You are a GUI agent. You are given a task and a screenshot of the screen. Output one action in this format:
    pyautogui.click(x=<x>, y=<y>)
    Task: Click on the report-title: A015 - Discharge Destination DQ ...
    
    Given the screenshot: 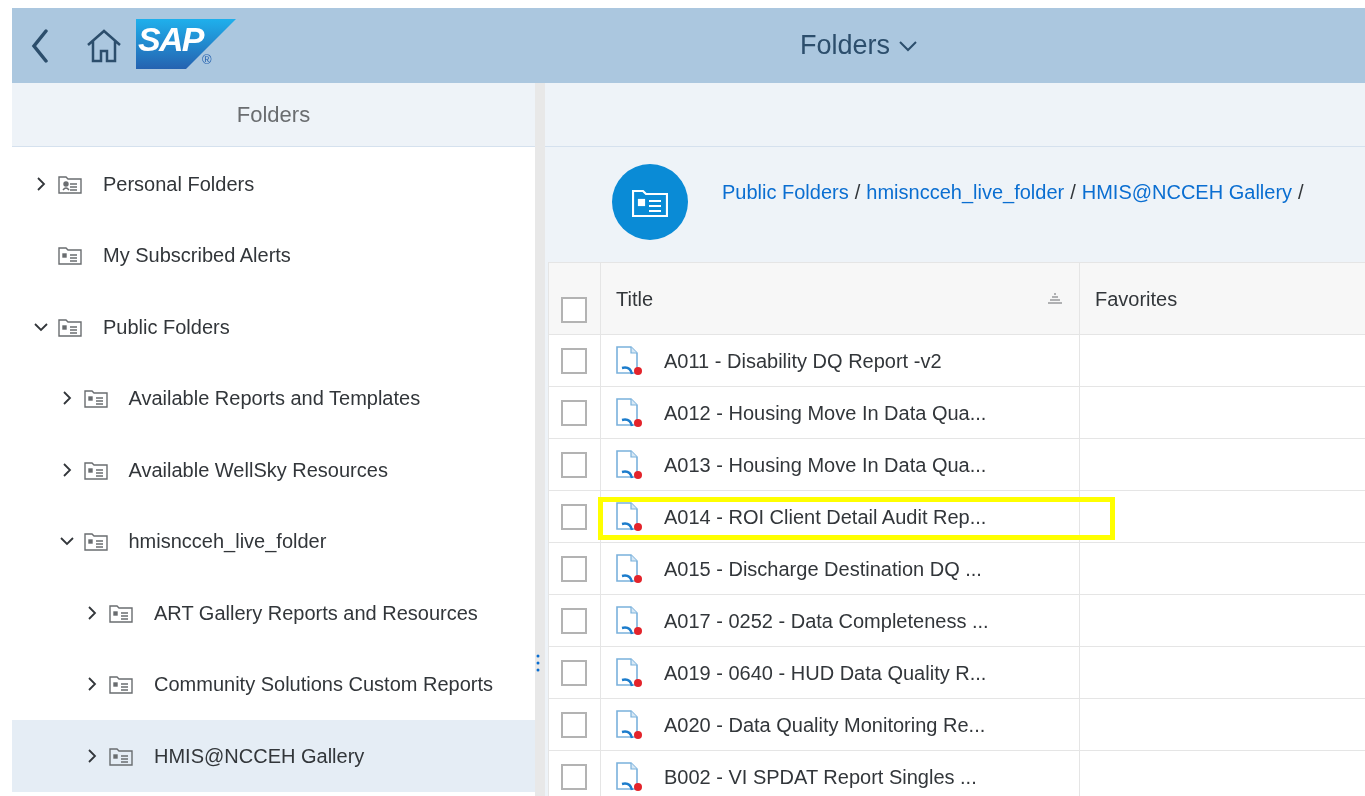 What is the action you would take?
    pyautogui.click(x=823, y=568)
    